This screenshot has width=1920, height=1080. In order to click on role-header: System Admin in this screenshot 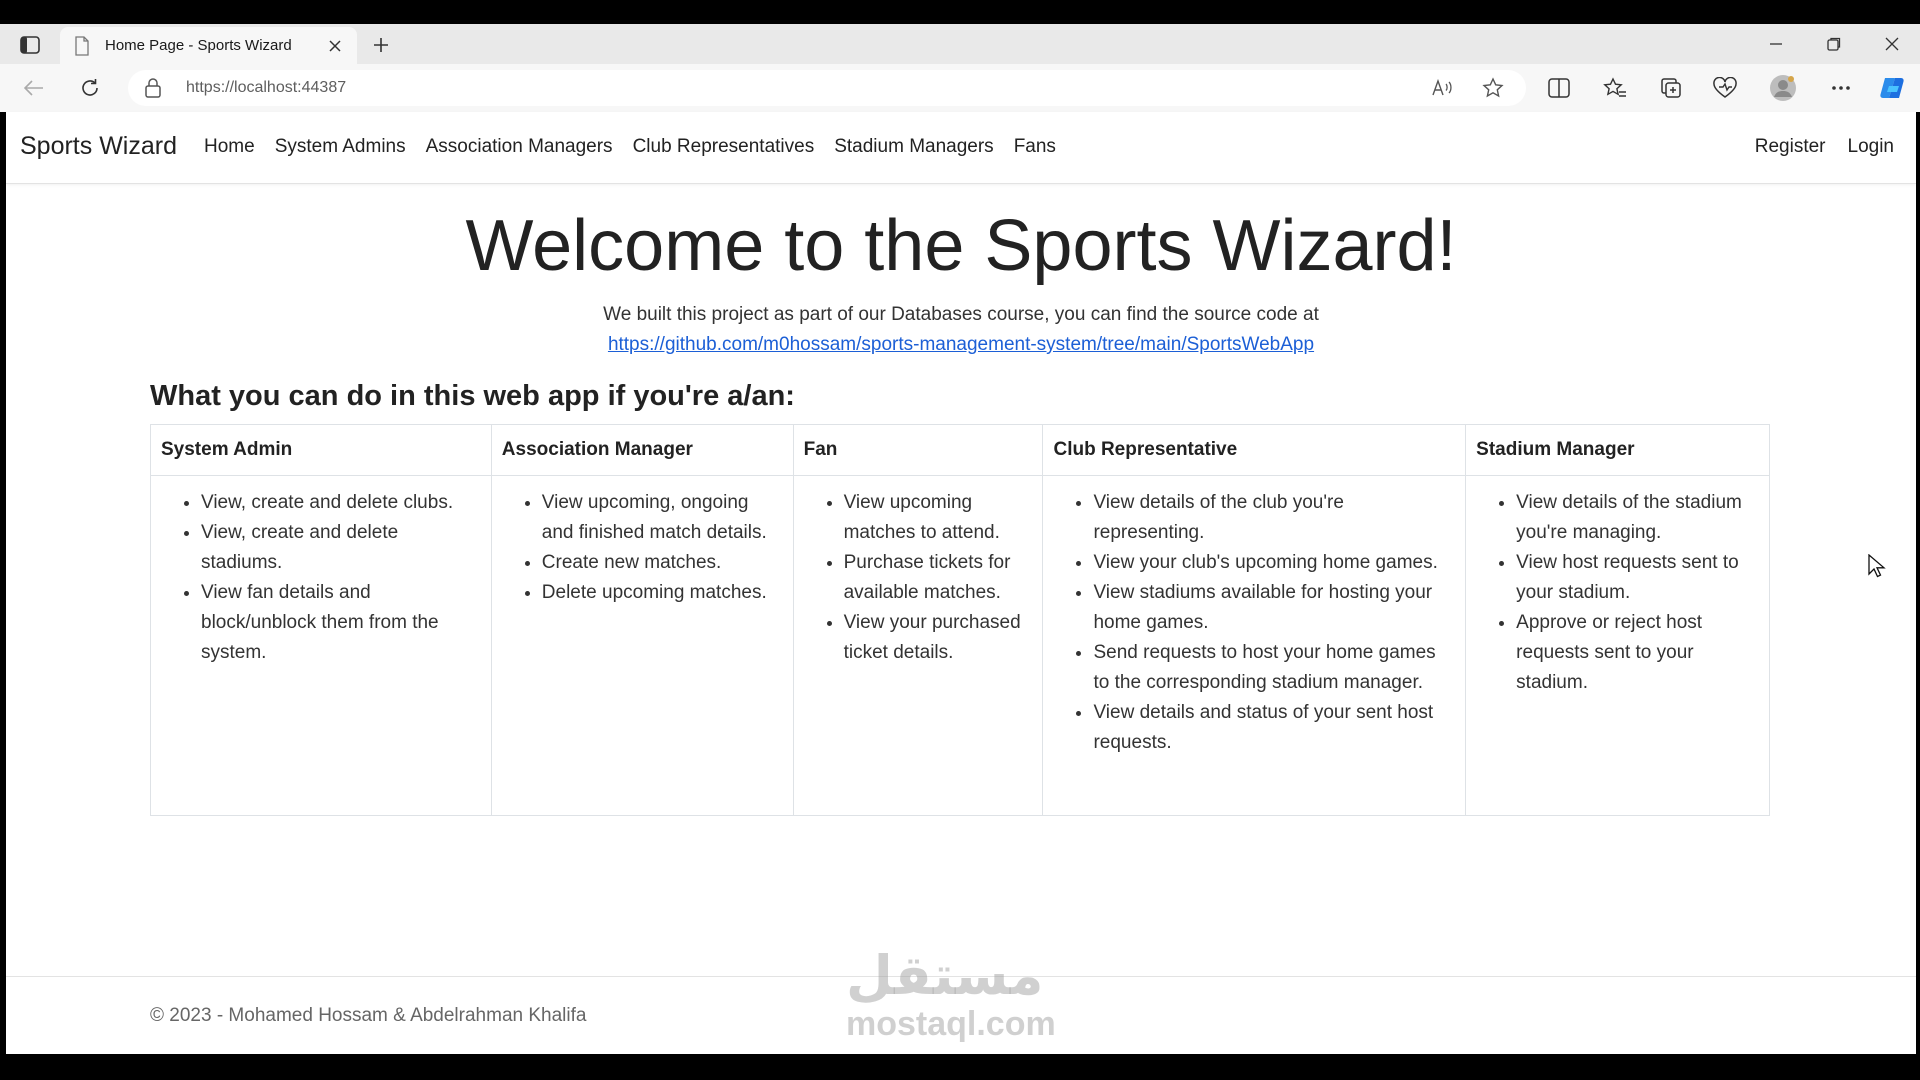, I will do `click(321, 450)`.